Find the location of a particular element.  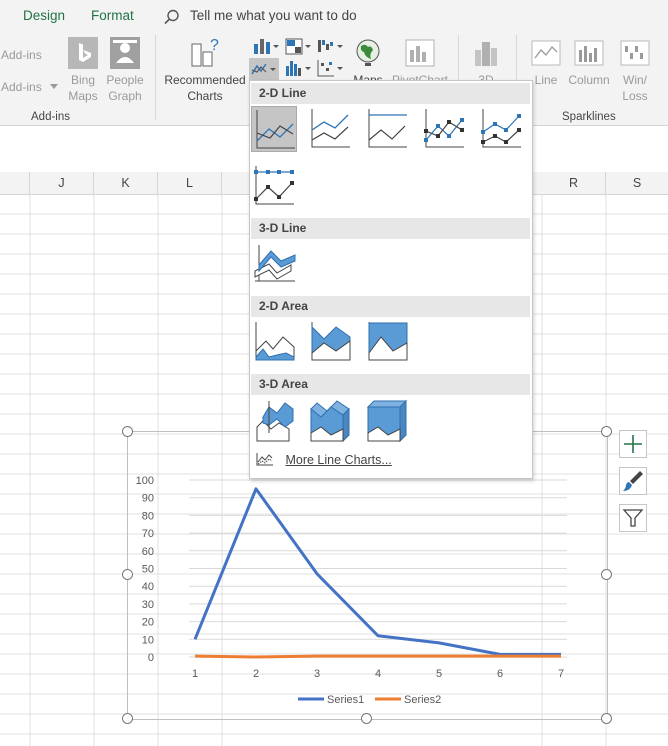

3d-area-thumb-icon is located at coordinates (275, 421).